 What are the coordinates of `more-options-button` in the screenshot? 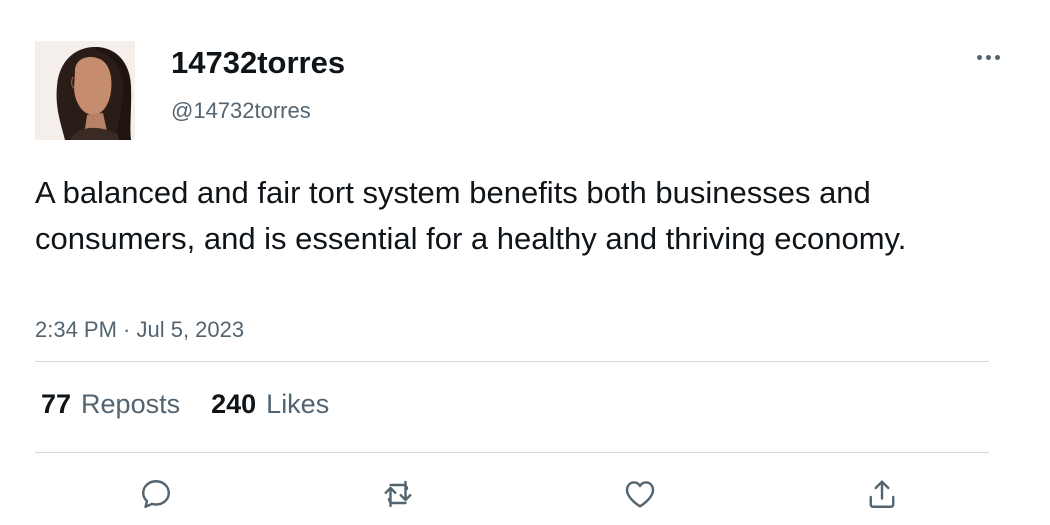 It's located at (988, 57).